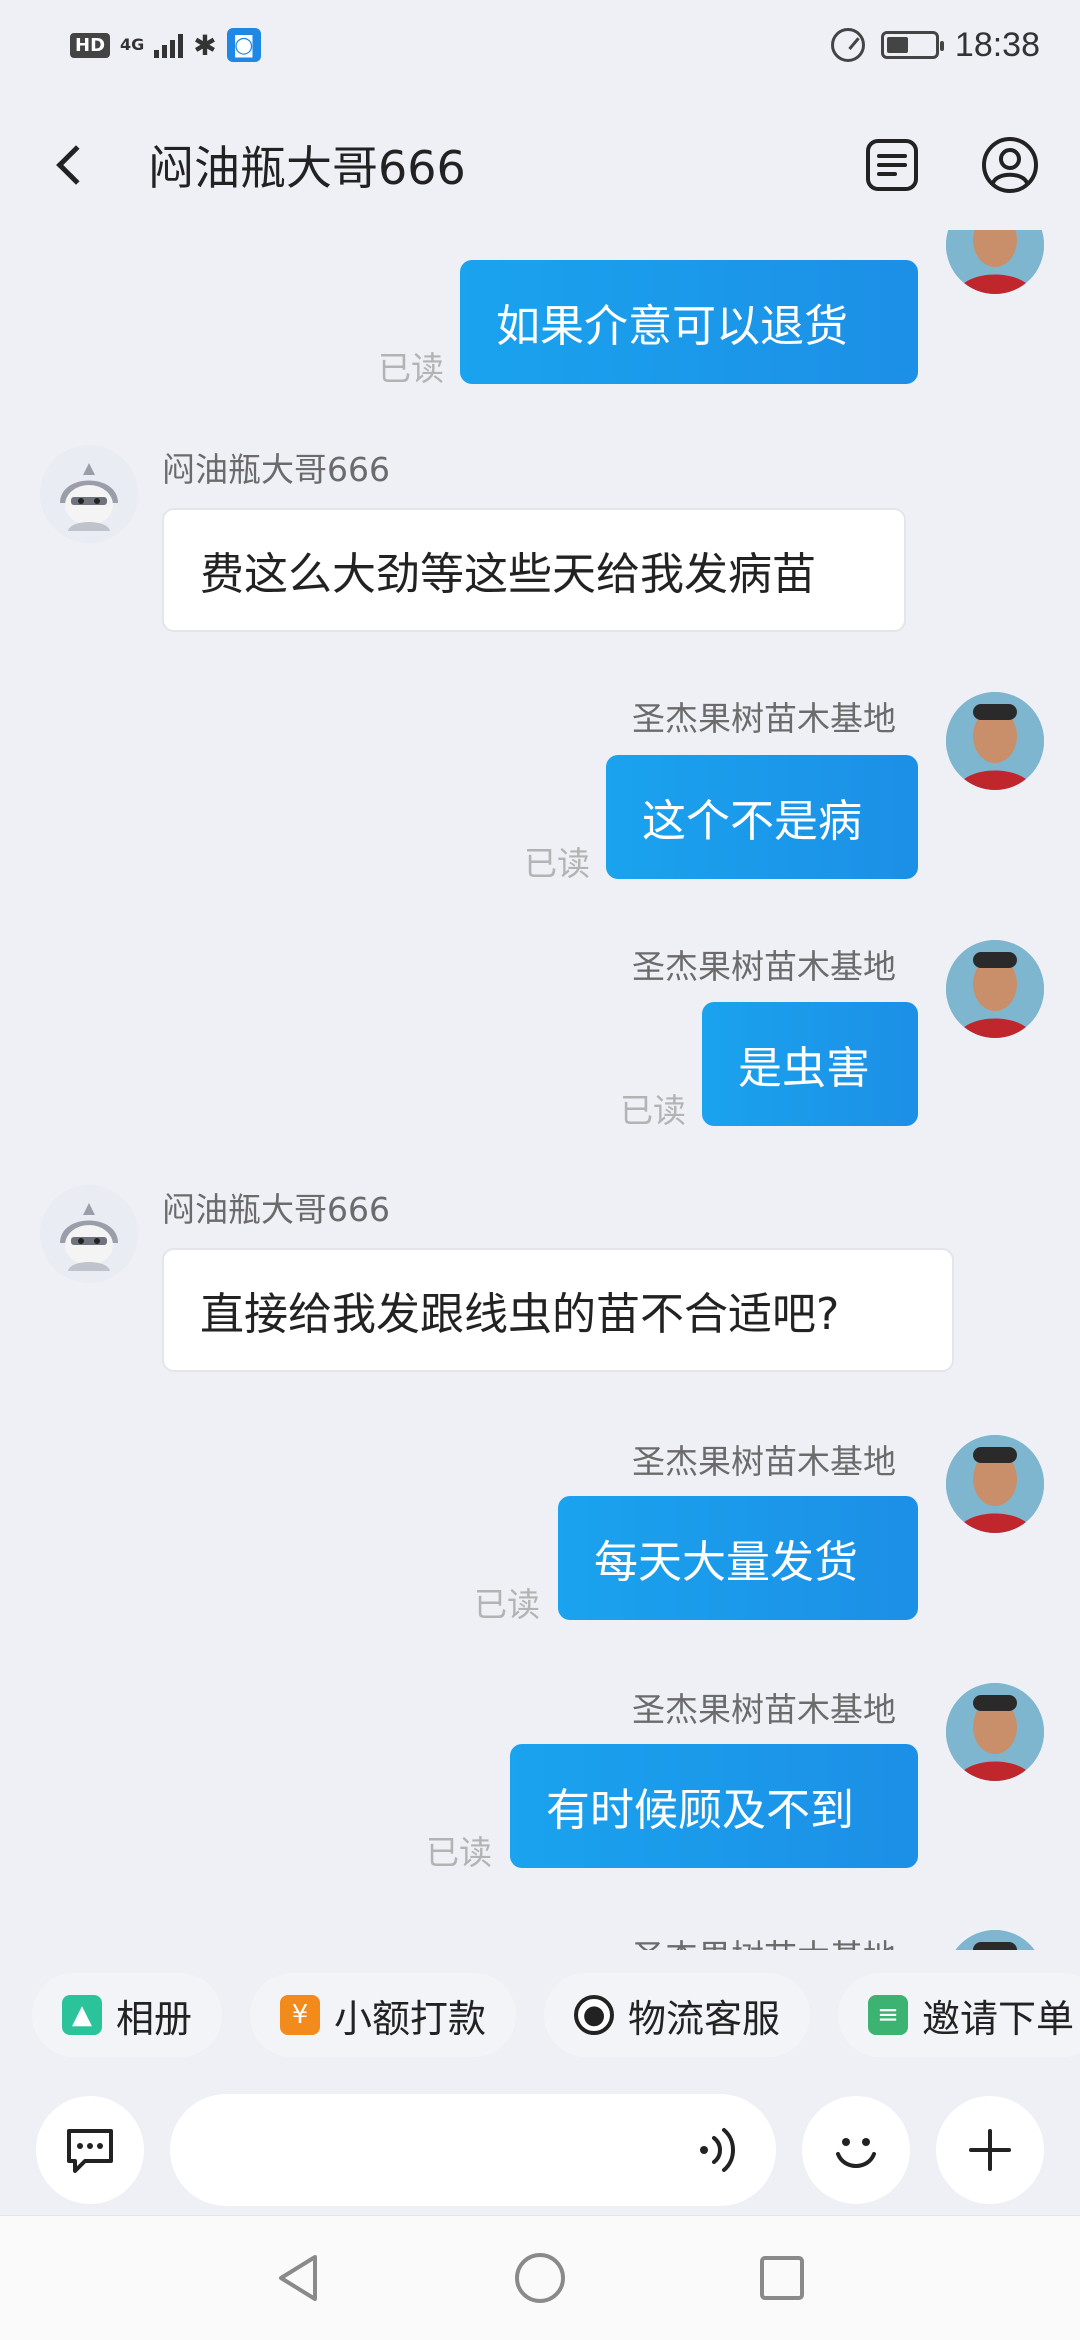 The width and height of the screenshot is (1080, 2340). Describe the element at coordinates (782, 2278) in the screenshot. I see `nav-recents-icon` at that location.